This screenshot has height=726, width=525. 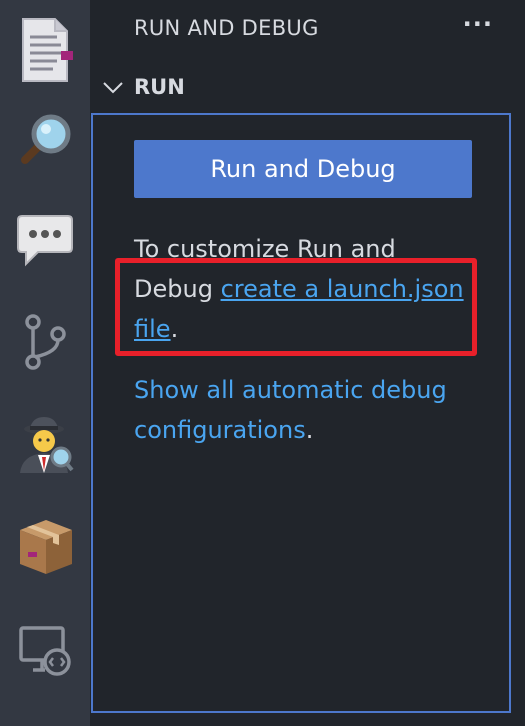 I want to click on run-and-debug-button: Run and Debug, so click(x=303, y=169).